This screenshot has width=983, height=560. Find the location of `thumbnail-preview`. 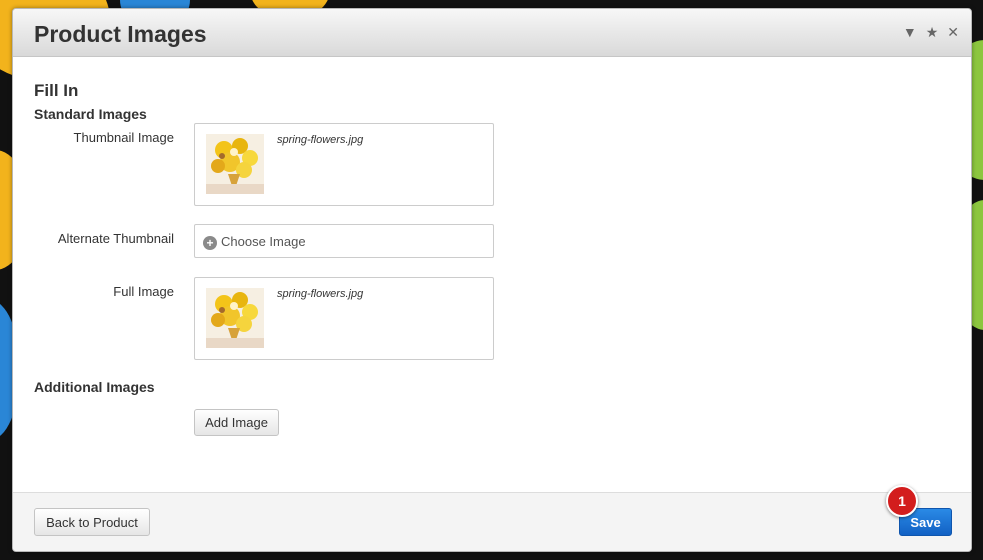

thumbnail-preview is located at coordinates (235, 164).